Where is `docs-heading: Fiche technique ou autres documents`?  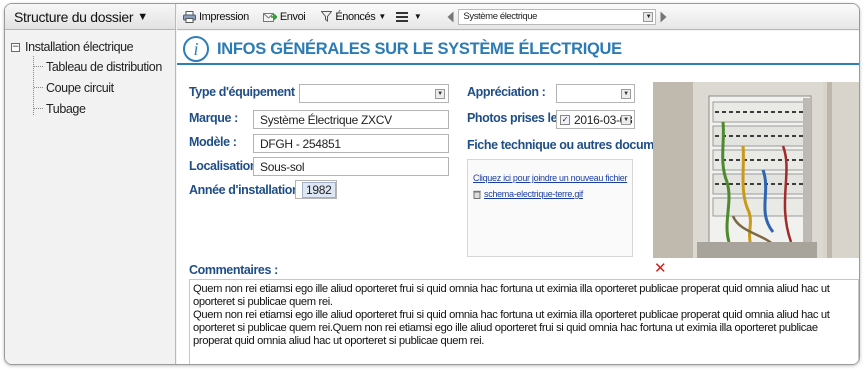 docs-heading: Fiche technique ou autres documents is located at coordinates (573, 145).